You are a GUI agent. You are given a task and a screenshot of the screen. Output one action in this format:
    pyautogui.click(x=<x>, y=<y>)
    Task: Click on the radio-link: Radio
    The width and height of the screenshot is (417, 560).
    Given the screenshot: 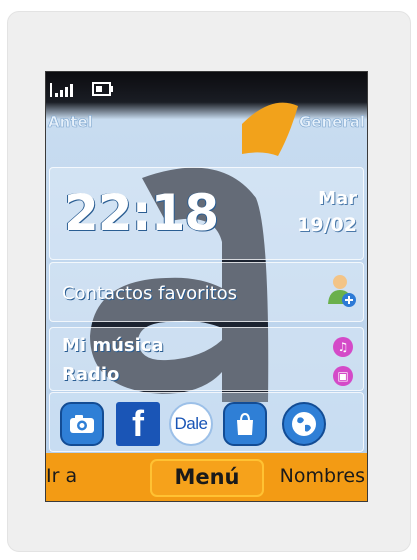 What is the action you would take?
    pyautogui.click(x=90, y=374)
    